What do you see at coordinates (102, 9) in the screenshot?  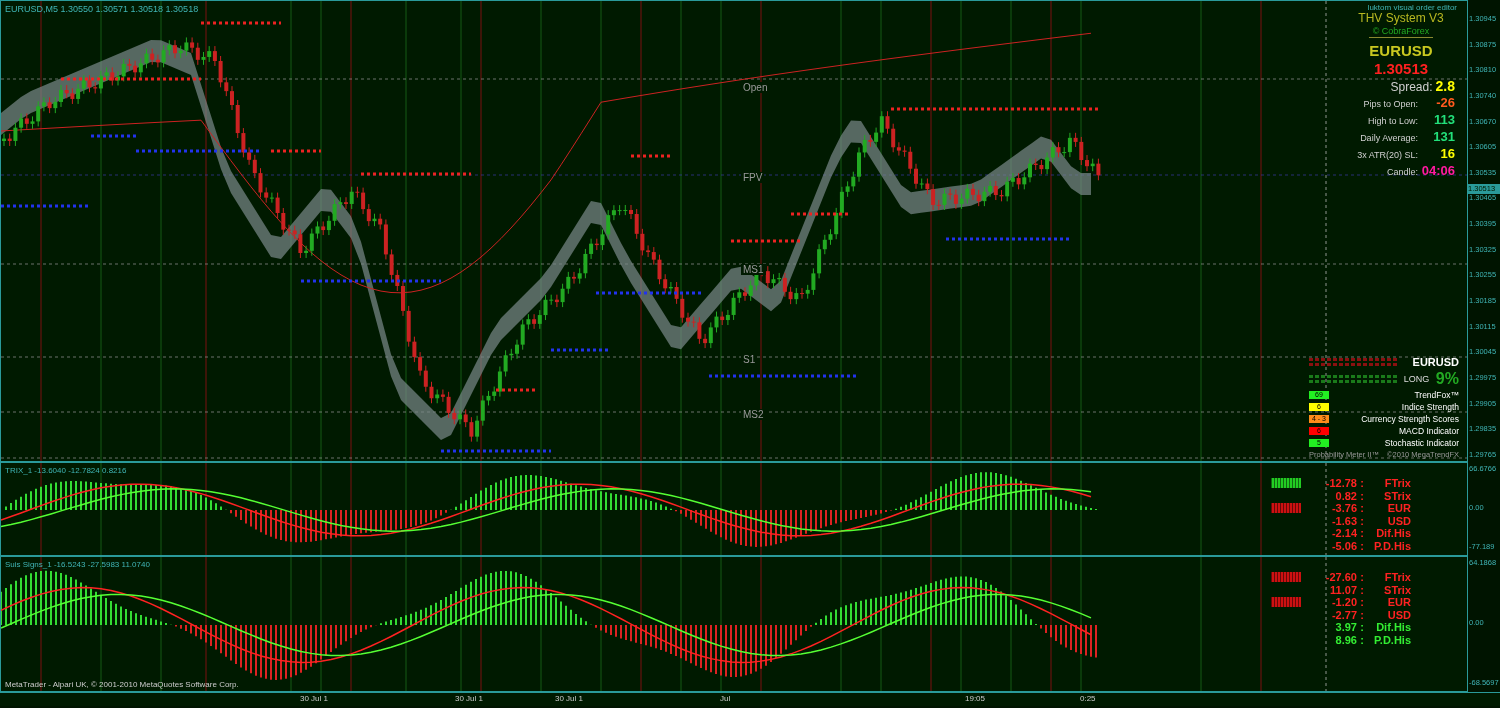 I see `chart-title: EURUSD,M5 1.30550 1.30571 1.30518 1.30518` at bounding box center [102, 9].